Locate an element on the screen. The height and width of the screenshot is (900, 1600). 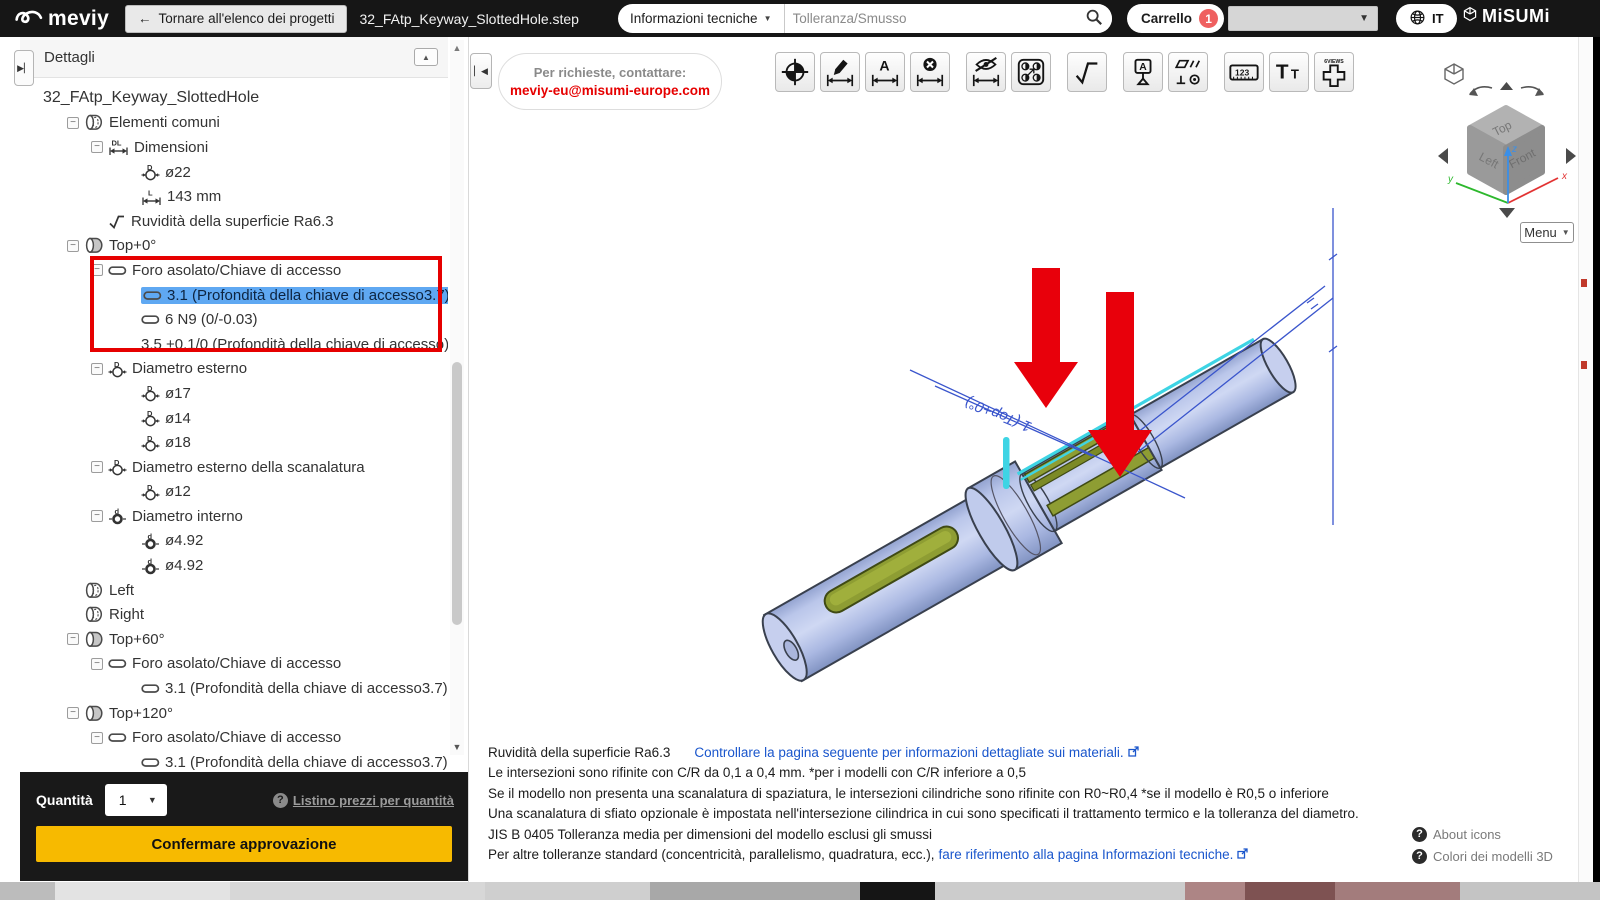
tree-item: − DL Dimensioni is located at coordinates (234, 147).